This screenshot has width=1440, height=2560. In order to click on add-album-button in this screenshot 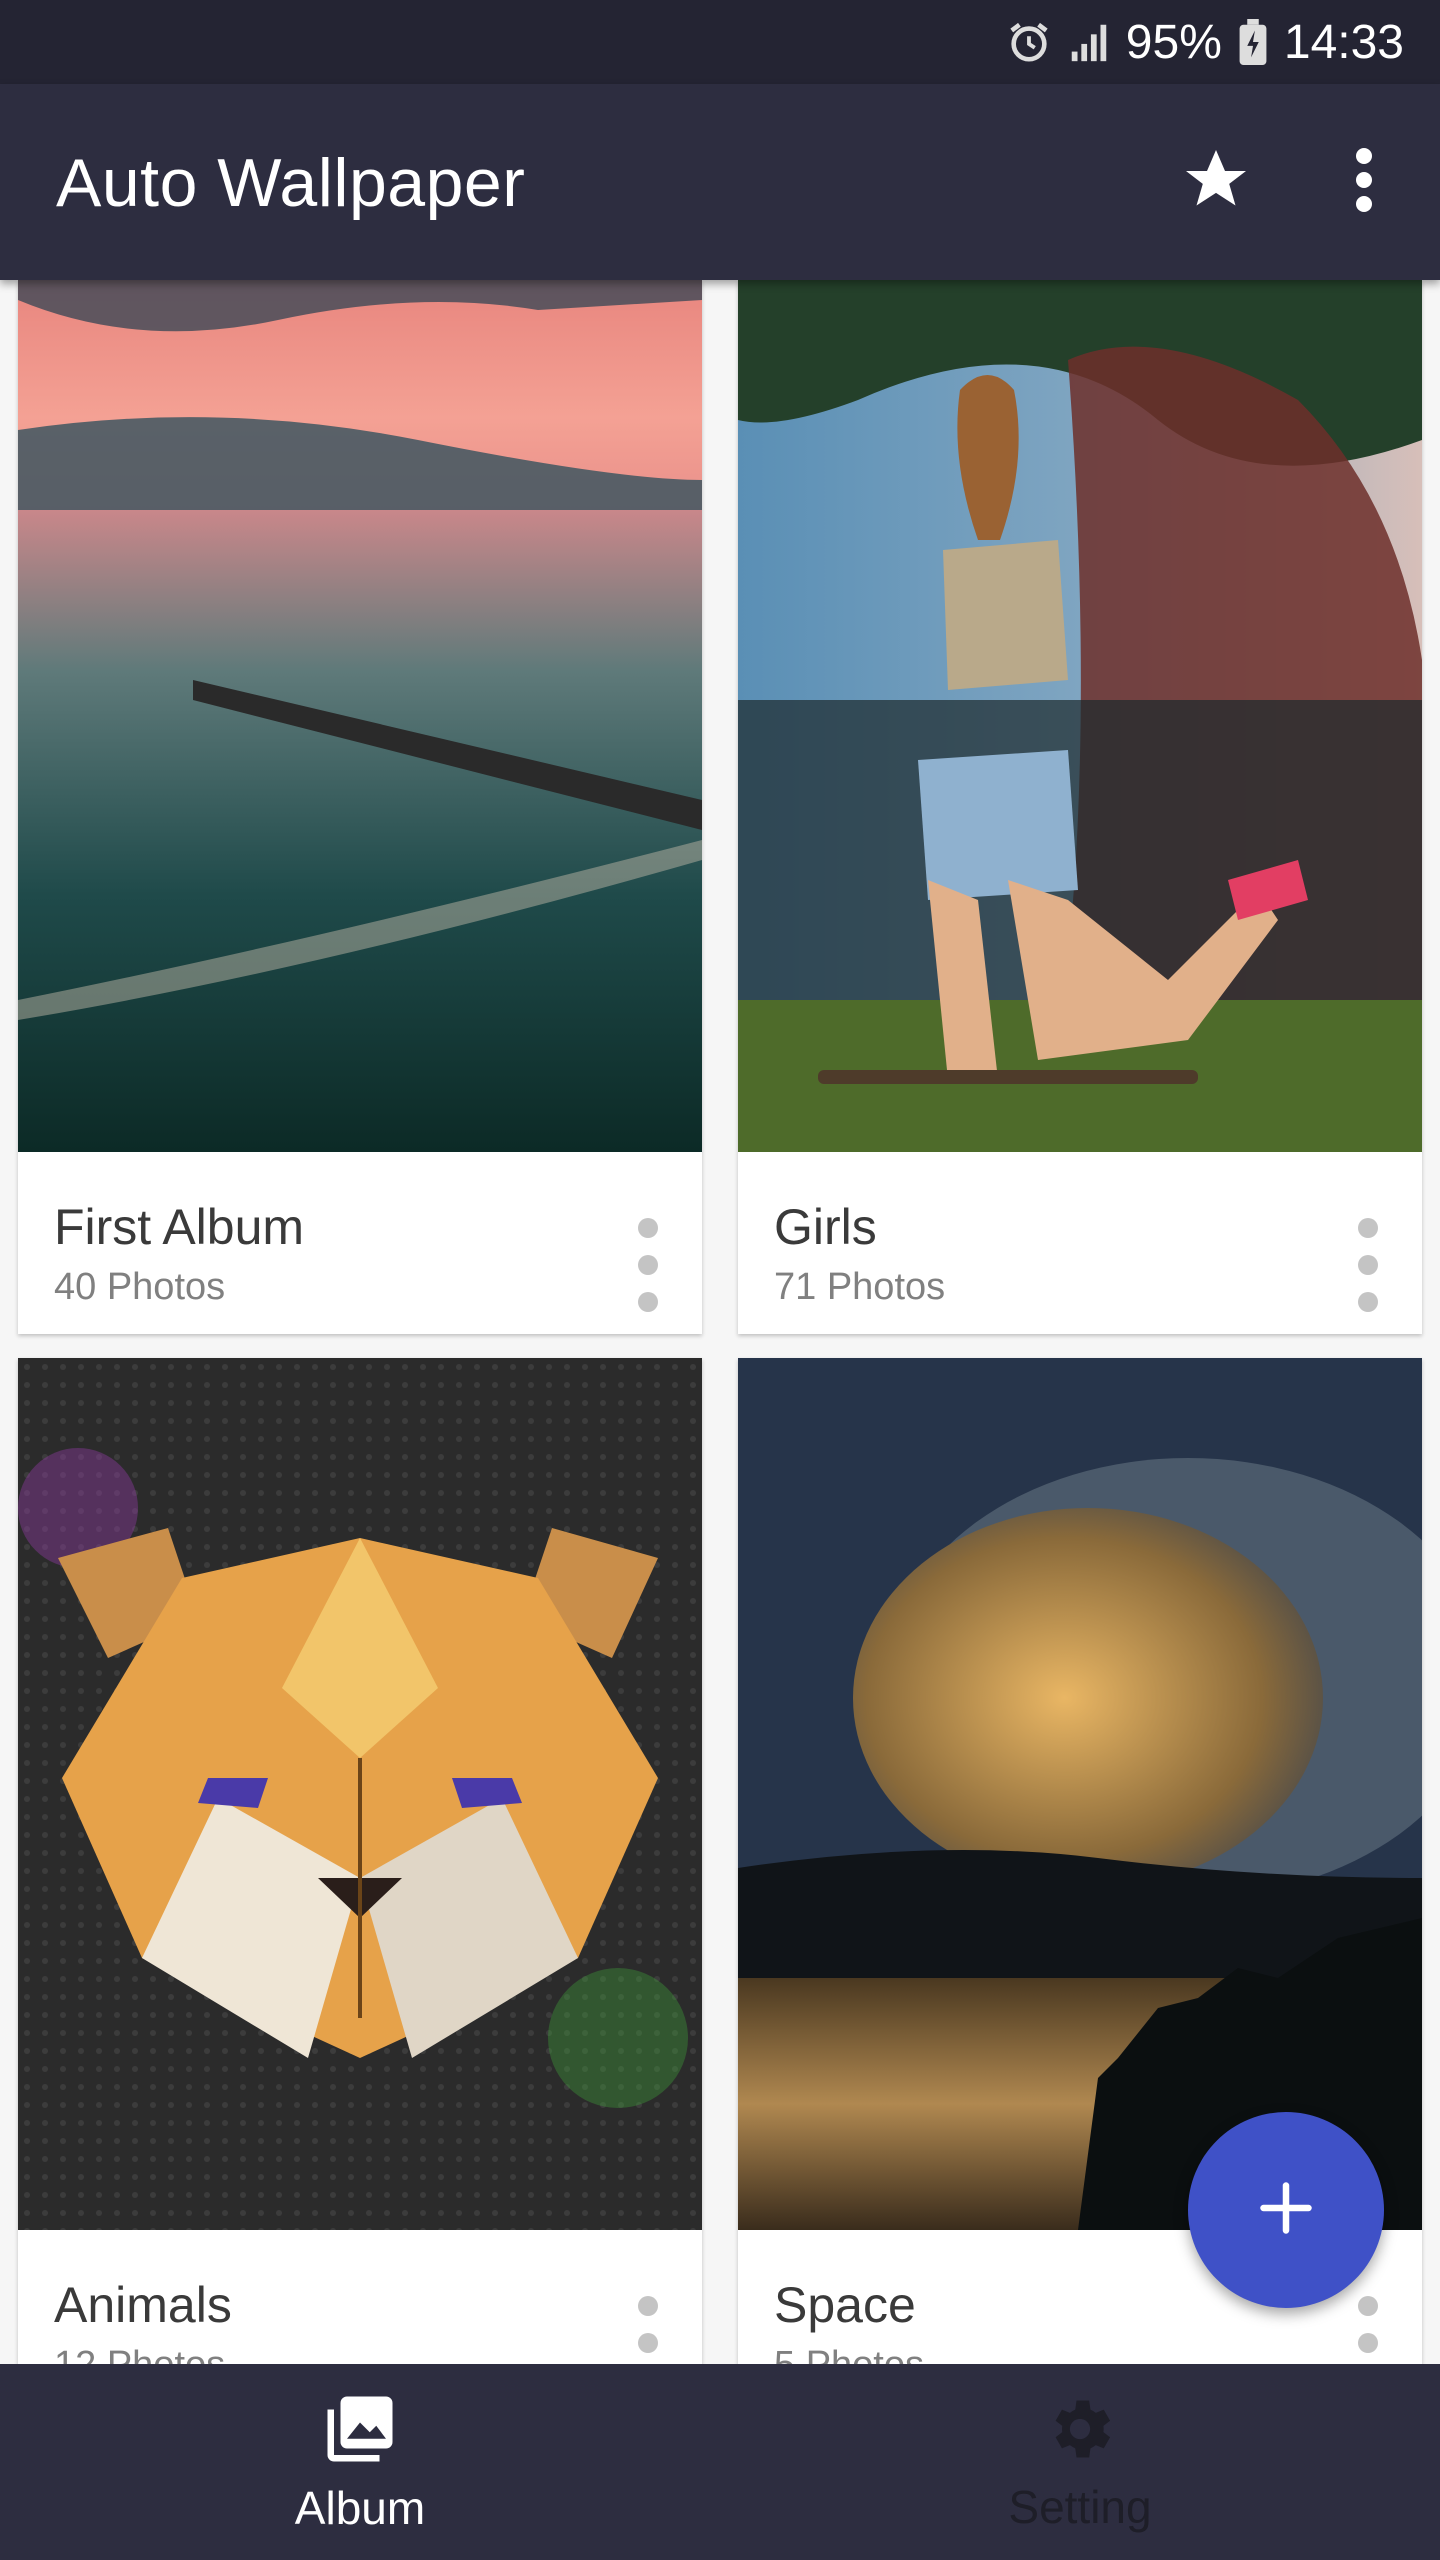, I will do `click(1286, 2210)`.